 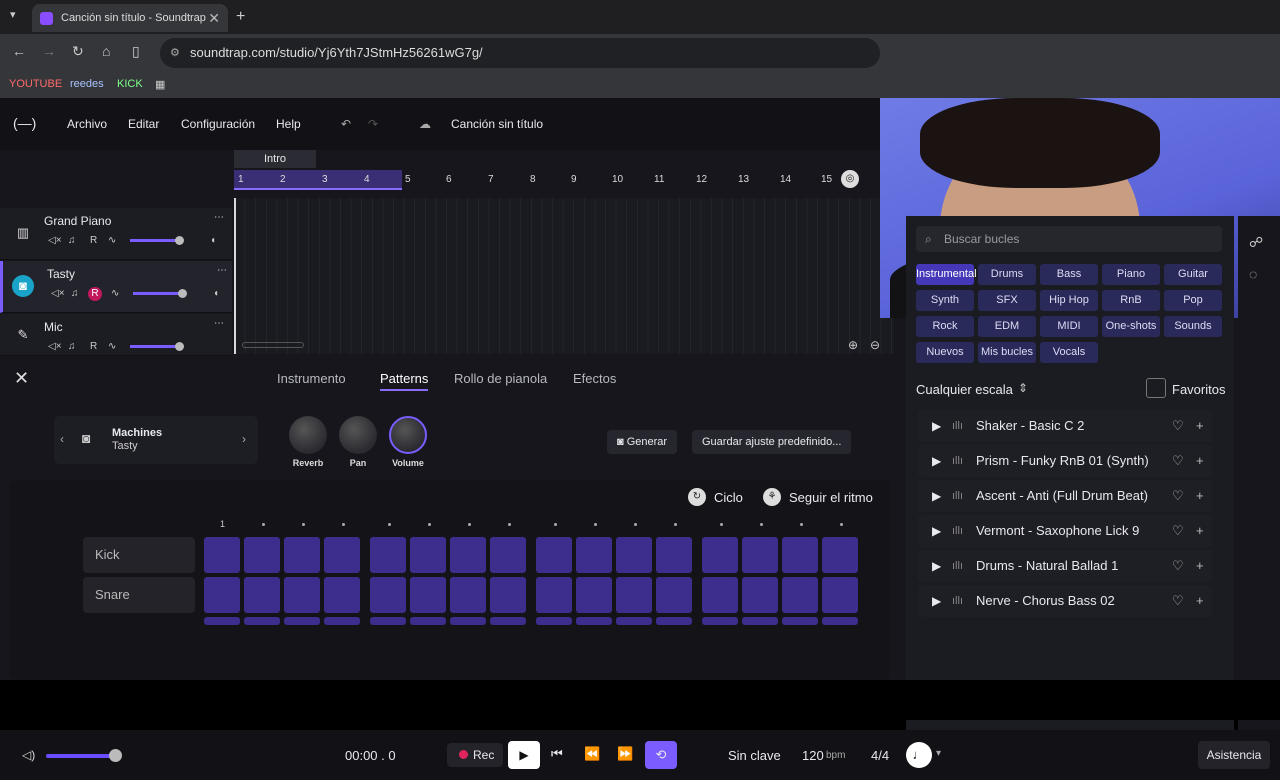 What do you see at coordinates (1065, 461) in the screenshot?
I see `loop-item: ▶ ıllı Prism - Funky RnB 01 (Synth) ♡ +` at bounding box center [1065, 461].